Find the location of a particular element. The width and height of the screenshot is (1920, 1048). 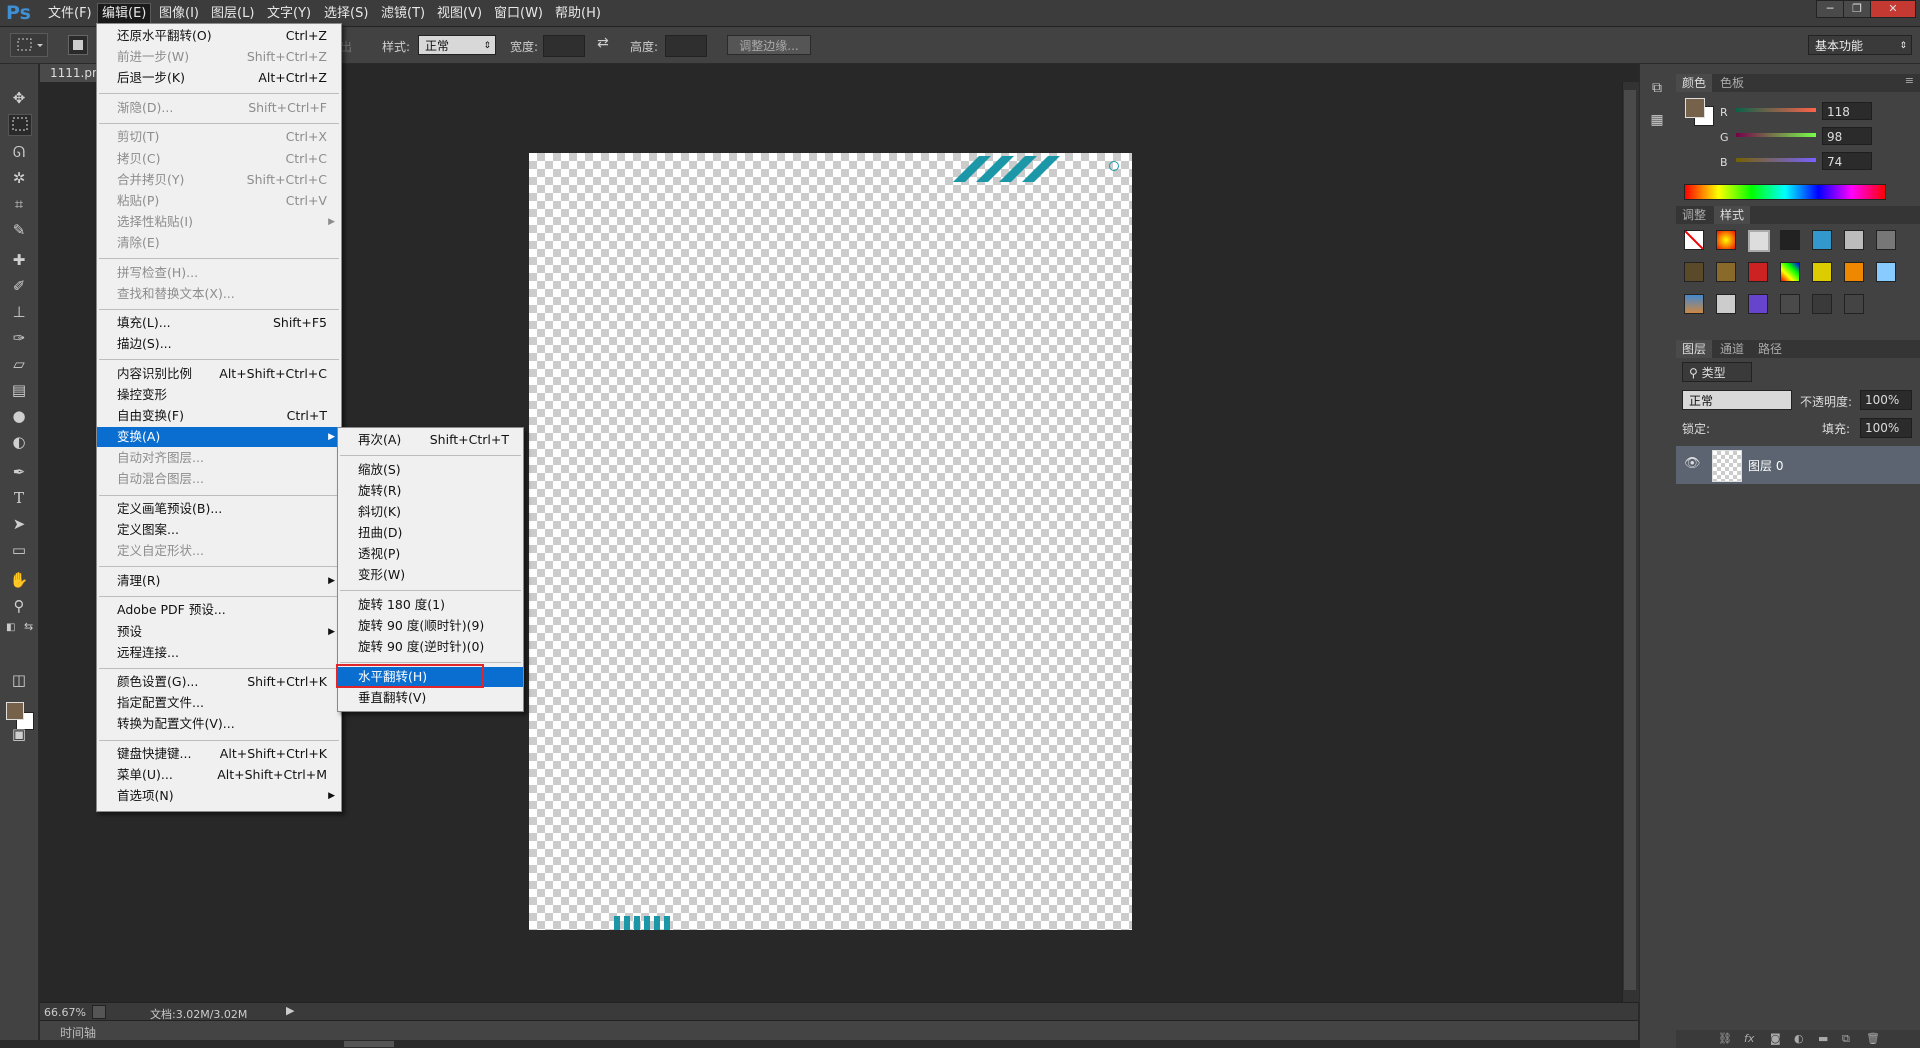

hand-tool-icon: ✋ is located at coordinates (19, 580).